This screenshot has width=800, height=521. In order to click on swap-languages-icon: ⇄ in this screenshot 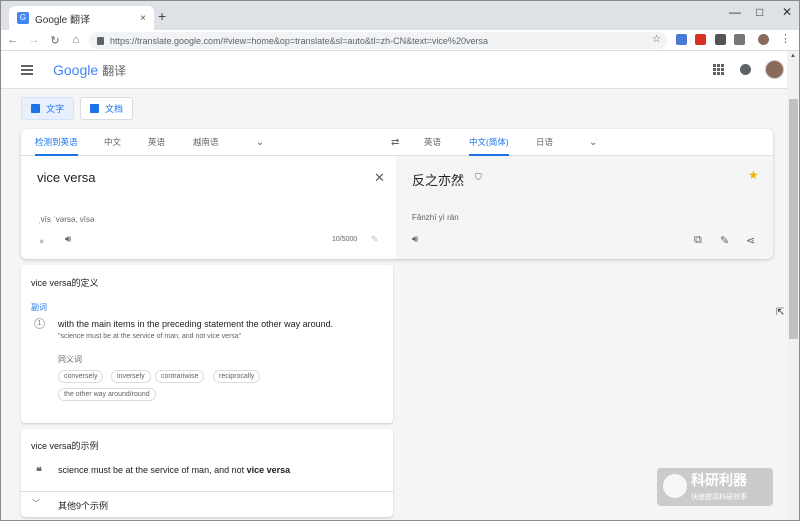, I will do `click(395, 142)`.